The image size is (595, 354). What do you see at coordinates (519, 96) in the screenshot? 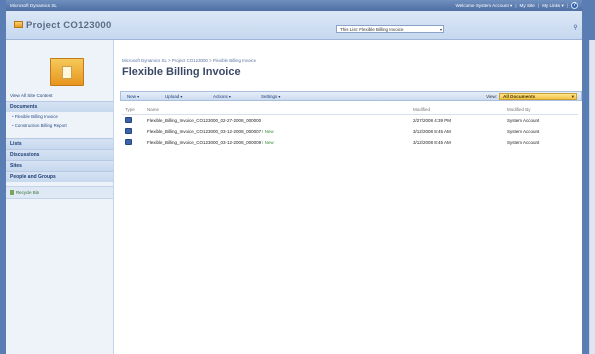
I see `view-select-value: All Documents` at bounding box center [519, 96].